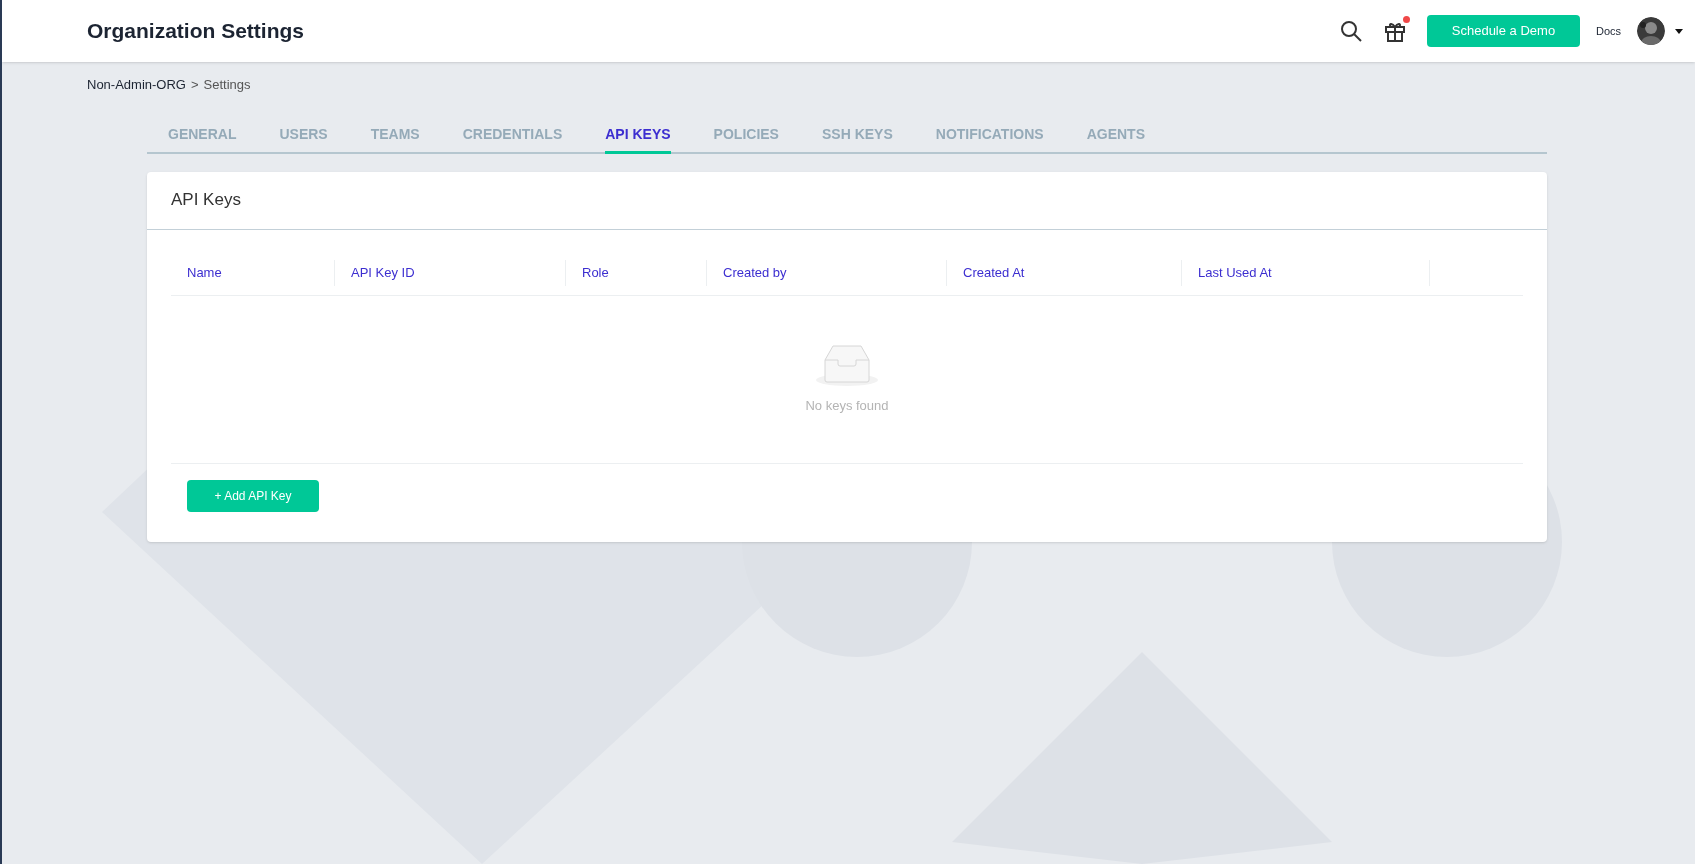 This screenshot has width=1695, height=864. I want to click on tab: USERS, so click(303, 138).